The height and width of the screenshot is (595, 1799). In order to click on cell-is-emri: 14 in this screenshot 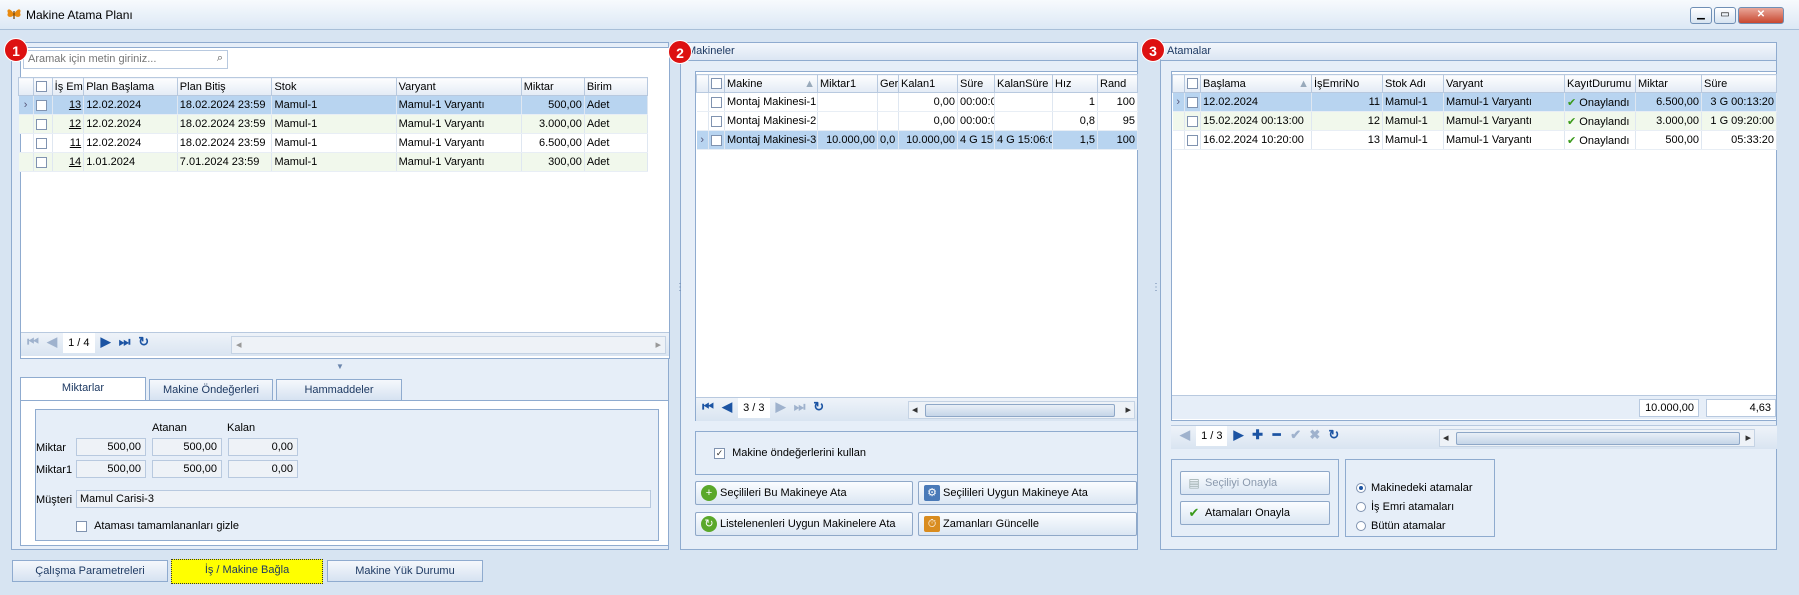, I will do `click(68, 162)`.